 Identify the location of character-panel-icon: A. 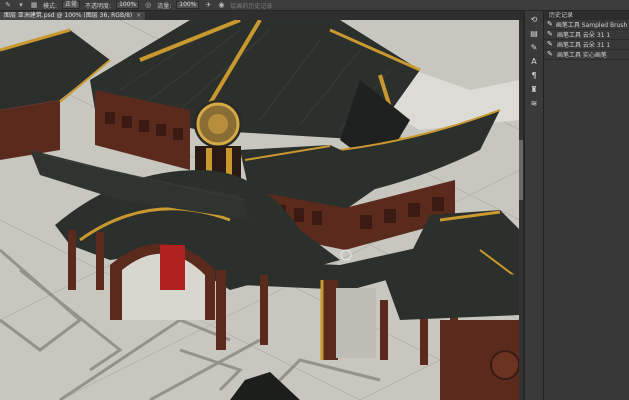
(534, 61).